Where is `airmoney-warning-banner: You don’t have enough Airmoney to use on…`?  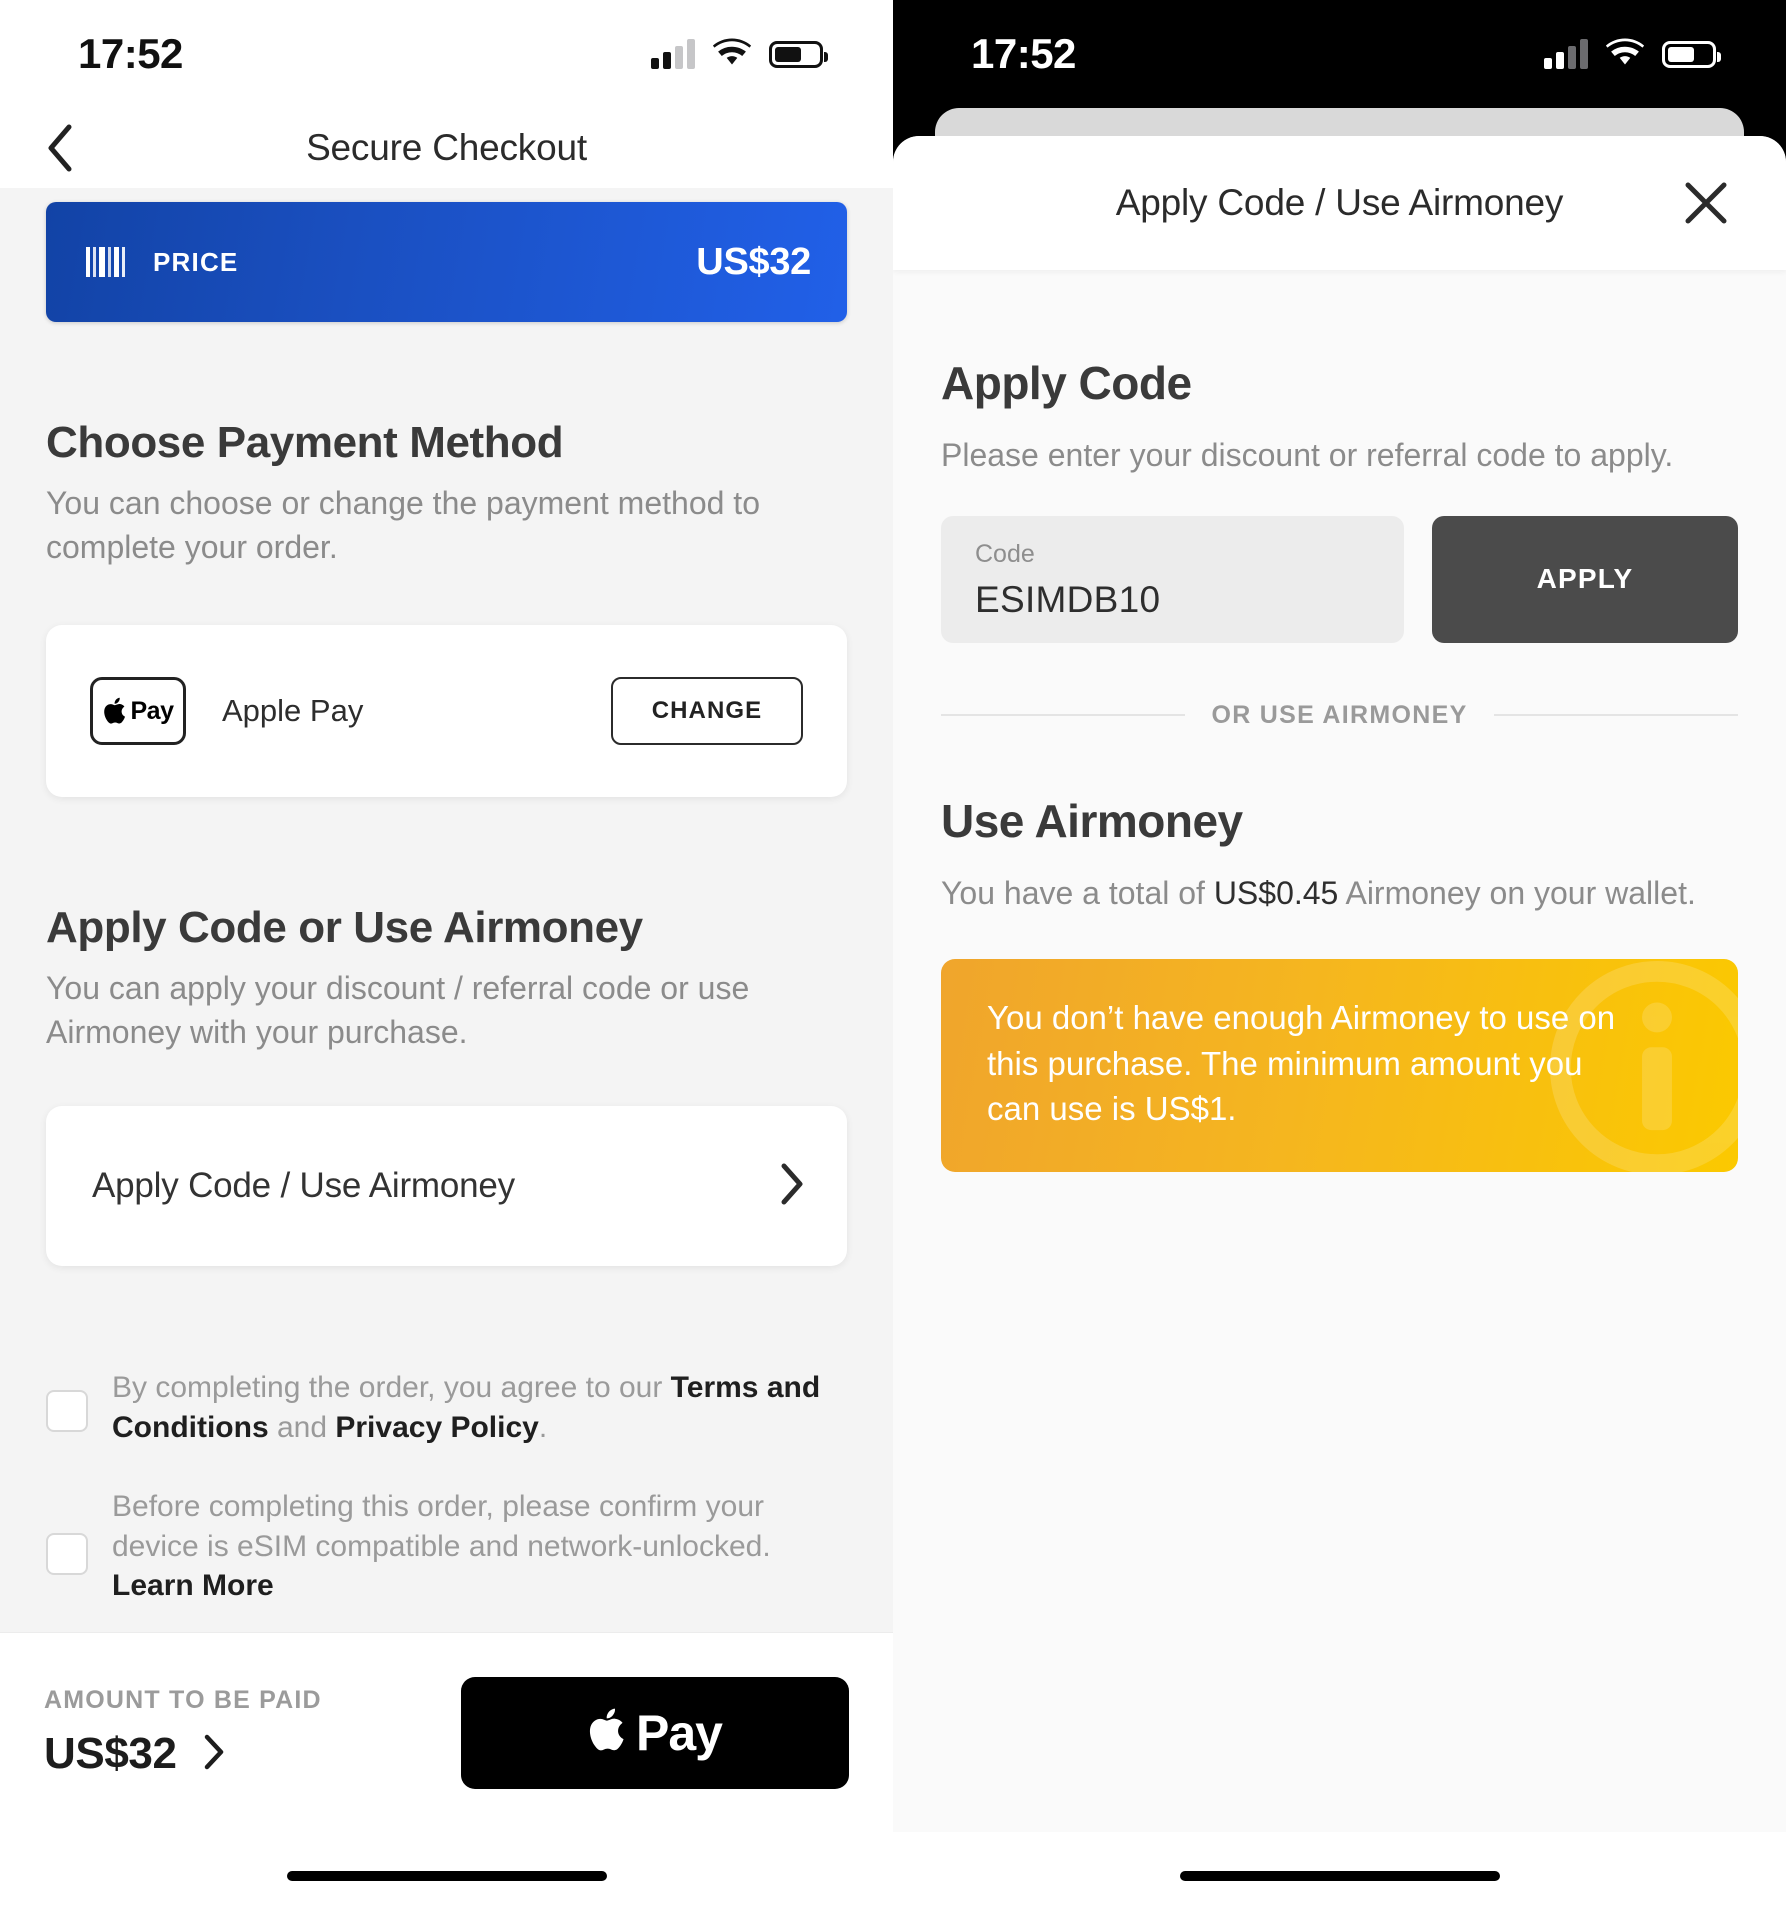
airmoney-warning-banner: You don’t have enough Airmoney to use on… is located at coordinates (1339, 1065).